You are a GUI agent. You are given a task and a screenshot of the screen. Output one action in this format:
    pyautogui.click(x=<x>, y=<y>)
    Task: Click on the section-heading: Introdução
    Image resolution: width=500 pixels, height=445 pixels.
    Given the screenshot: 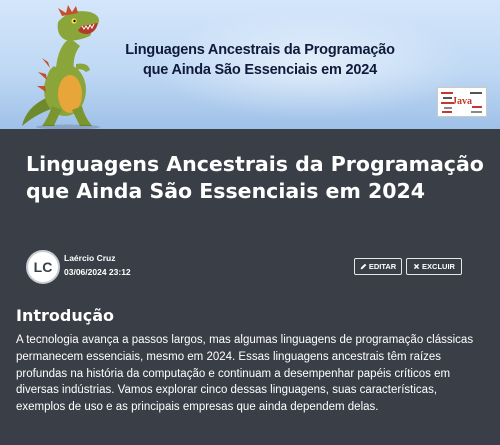 What is the action you would take?
    pyautogui.click(x=65, y=315)
    